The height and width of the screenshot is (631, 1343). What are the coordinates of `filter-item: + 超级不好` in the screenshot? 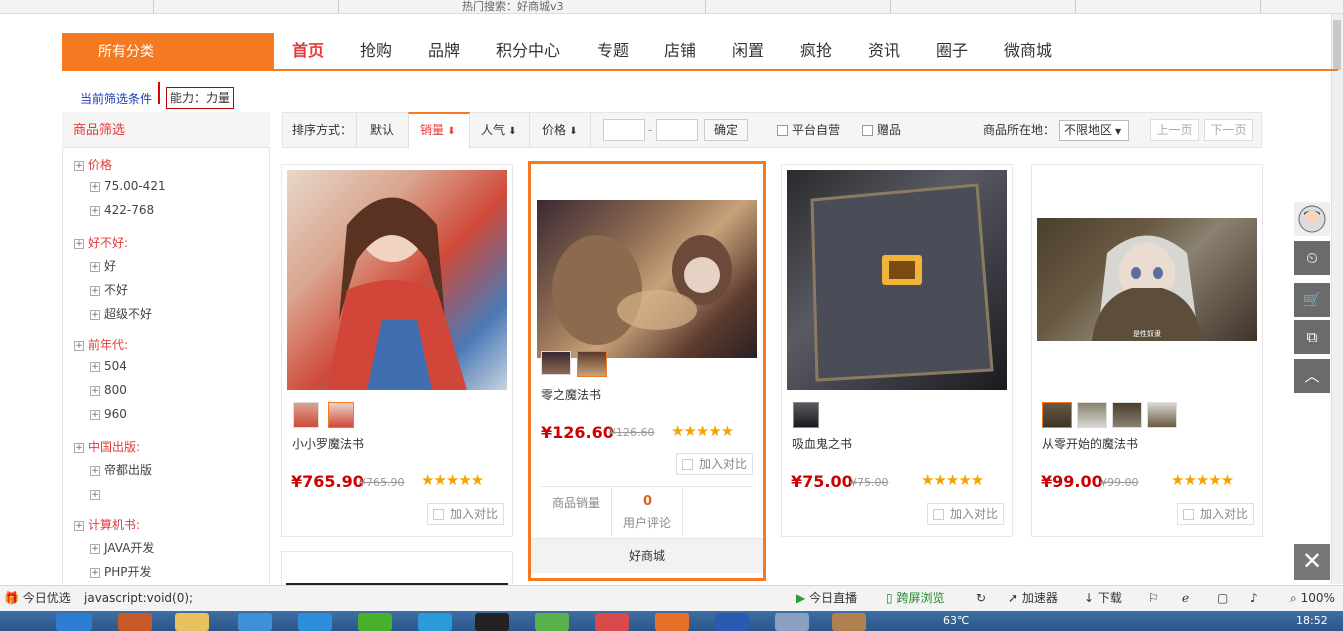 It's located at (121, 313).